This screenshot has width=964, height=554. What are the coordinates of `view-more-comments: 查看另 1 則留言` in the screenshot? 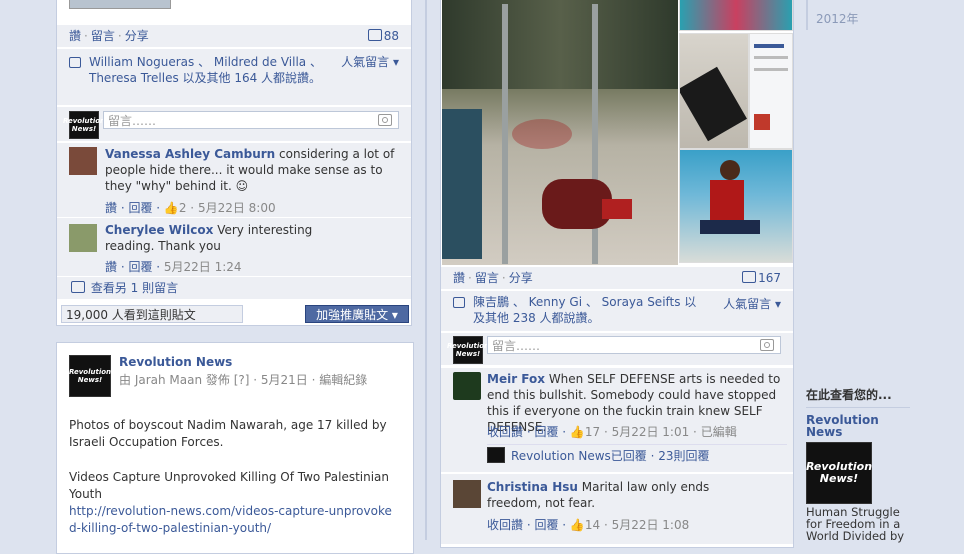 It's located at (234, 288).